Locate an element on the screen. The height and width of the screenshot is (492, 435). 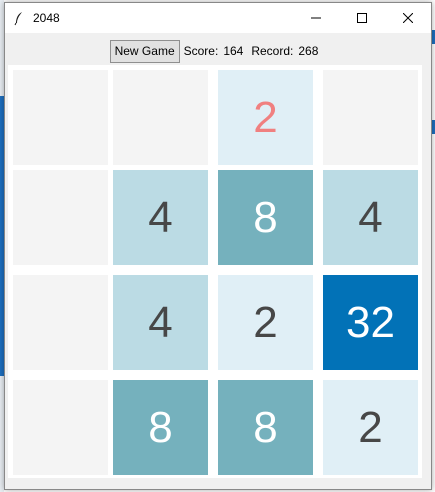
score-value: 164 is located at coordinates (233, 51).